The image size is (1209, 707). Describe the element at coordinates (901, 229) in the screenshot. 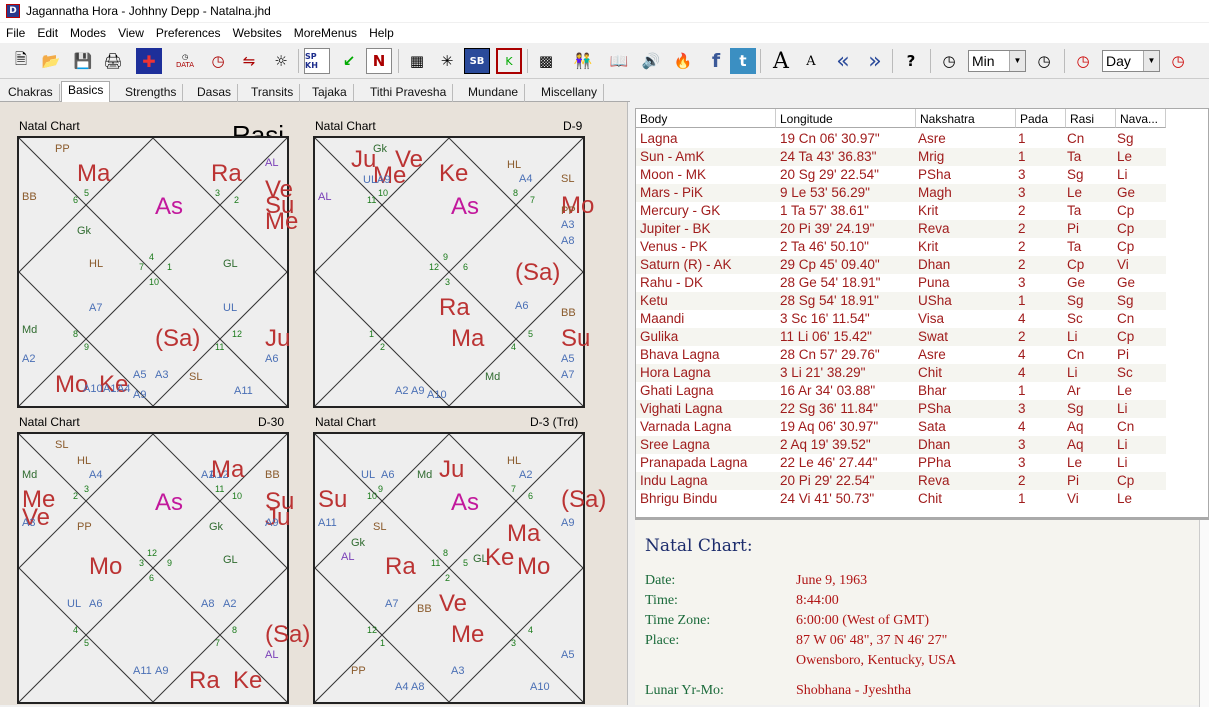

I see `table-row: Jupiter - BK 20 Pi 39' 24.19" Reva 2 Pi Cp` at that location.